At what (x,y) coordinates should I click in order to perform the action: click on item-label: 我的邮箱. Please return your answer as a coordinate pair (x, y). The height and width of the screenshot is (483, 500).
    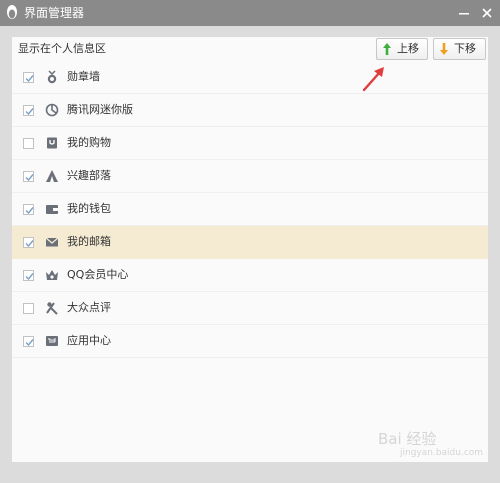
    Looking at the image, I should click on (89, 241).